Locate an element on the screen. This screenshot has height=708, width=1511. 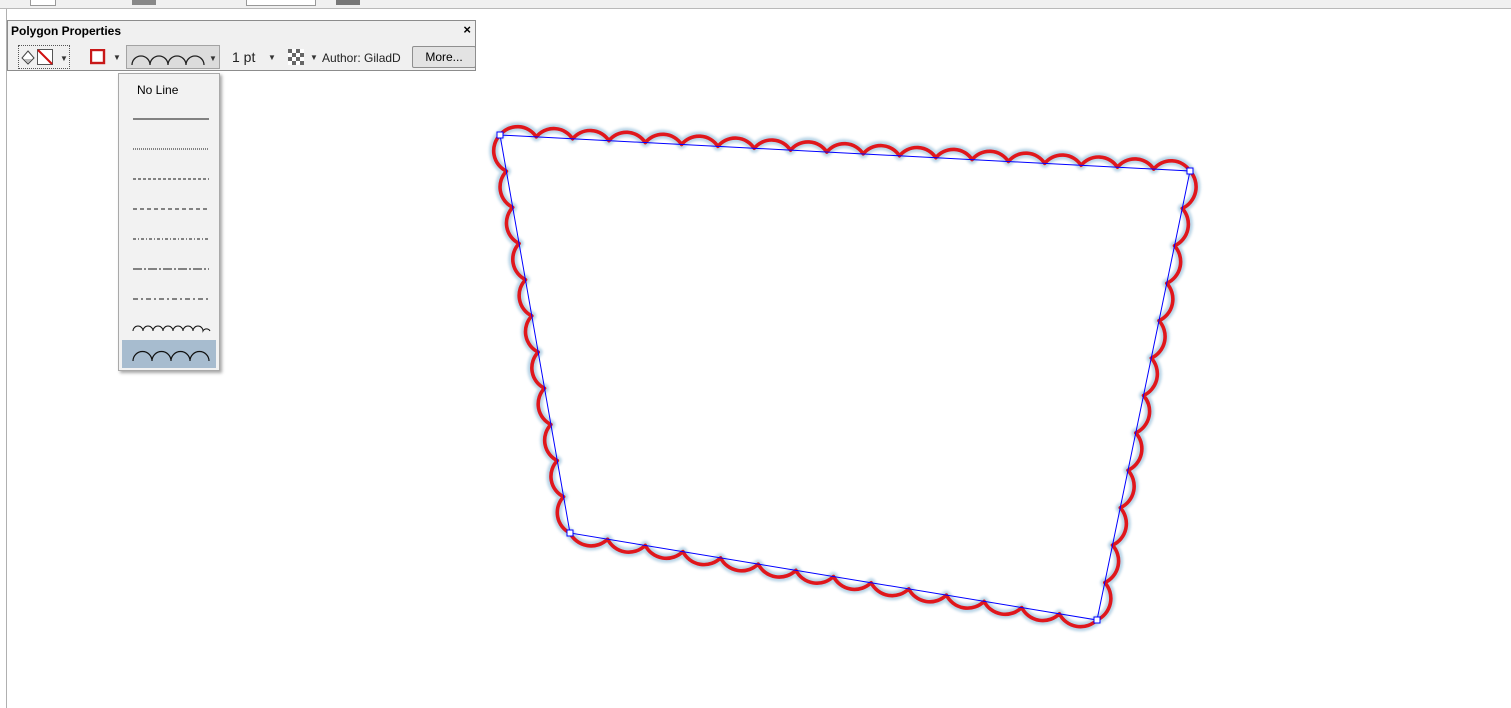
line-style-option-dashed is located at coordinates (169, 206).